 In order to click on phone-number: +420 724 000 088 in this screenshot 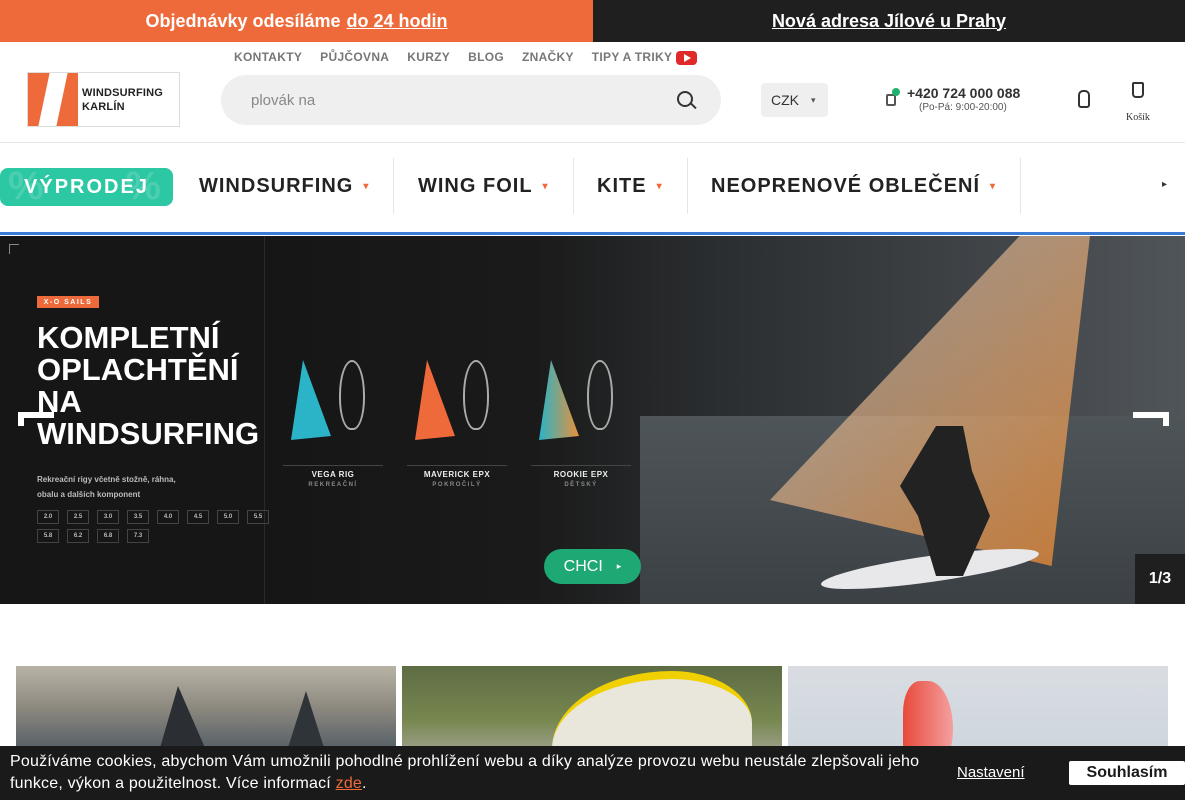, I will do `click(963, 93)`.